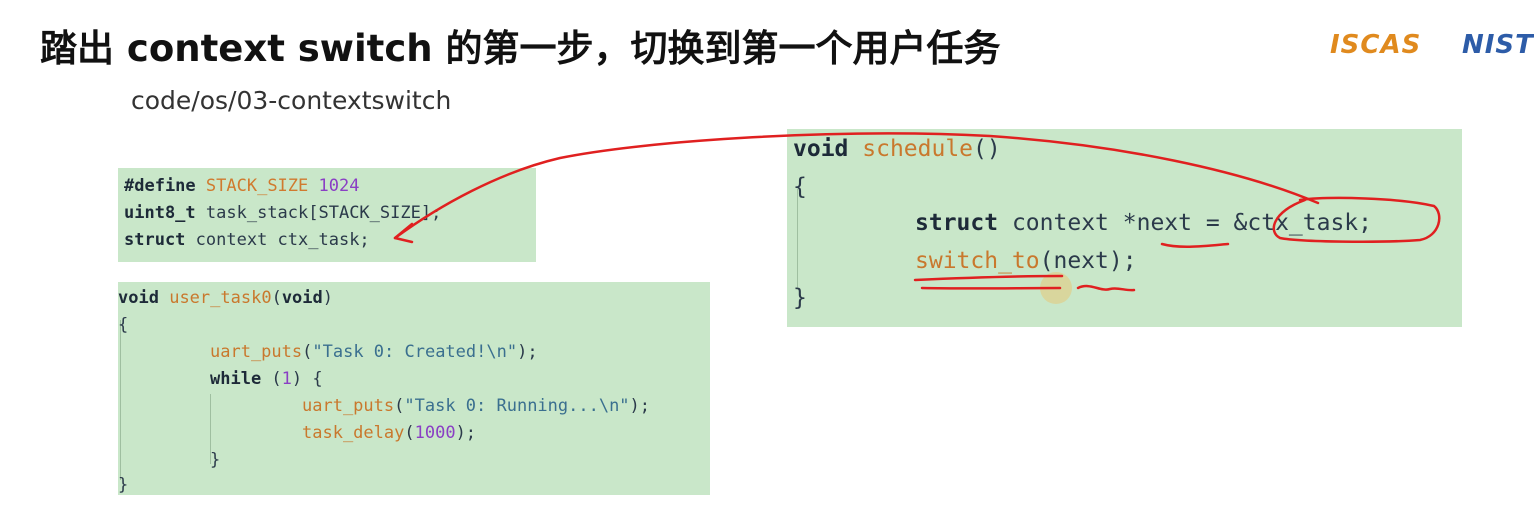 This screenshot has height=516, width=1534. I want to click on code-line-uart-running: uart_puts("Task 0: Running...\n");, so click(476, 406).